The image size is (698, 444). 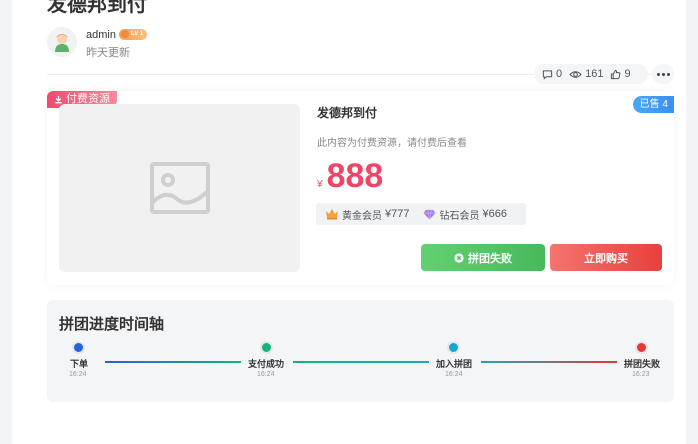 I want to click on price-value: 888, so click(x=355, y=176).